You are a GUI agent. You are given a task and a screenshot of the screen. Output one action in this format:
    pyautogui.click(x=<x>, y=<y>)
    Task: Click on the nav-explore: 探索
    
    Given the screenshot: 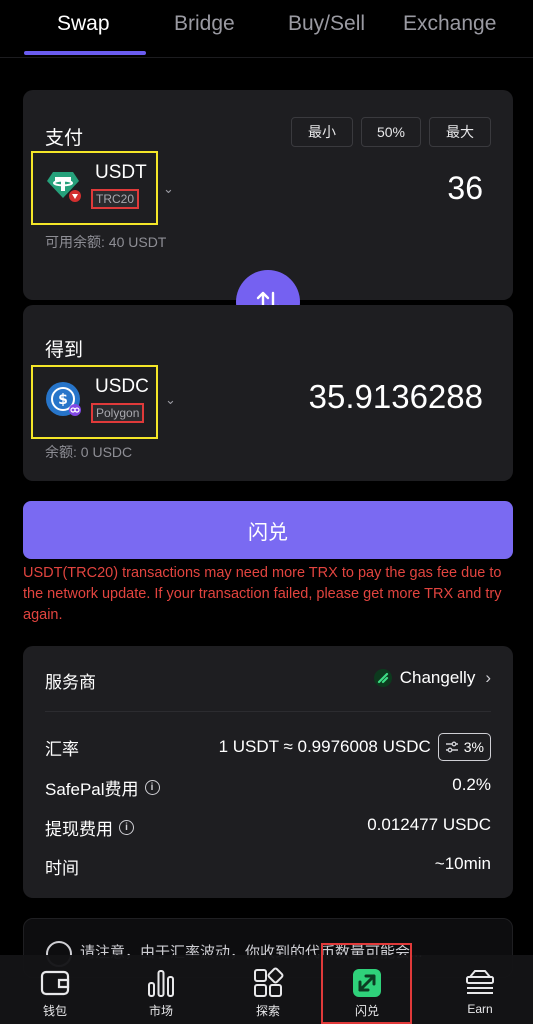 What is the action you would take?
    pyautogui.click(x=268, y=989)
    